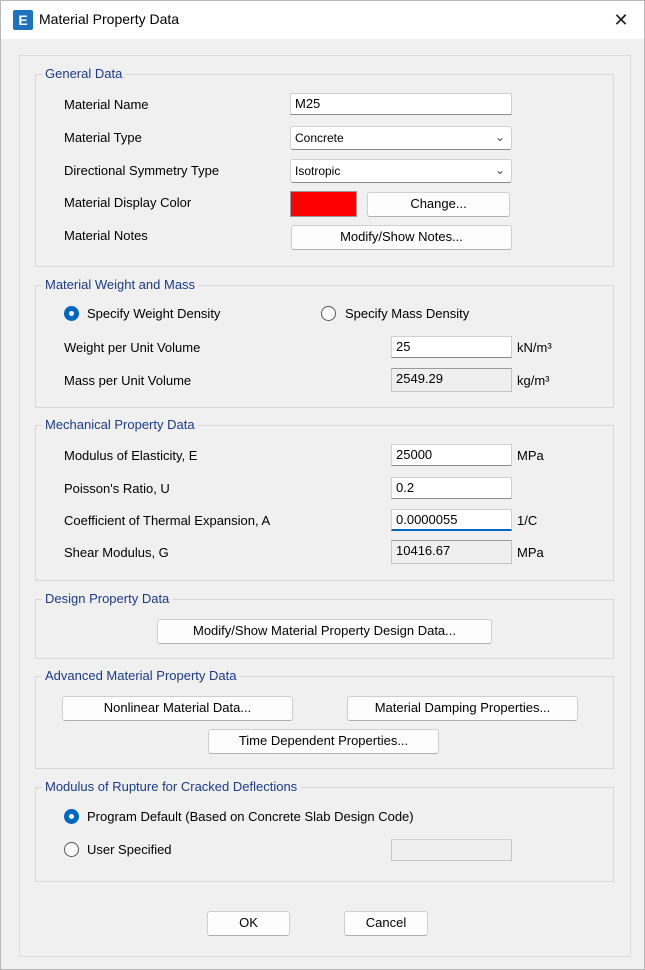 The width and height of the screenshot is (645, 970). I want to click on app-logo-icon: E, so click(23, 20).